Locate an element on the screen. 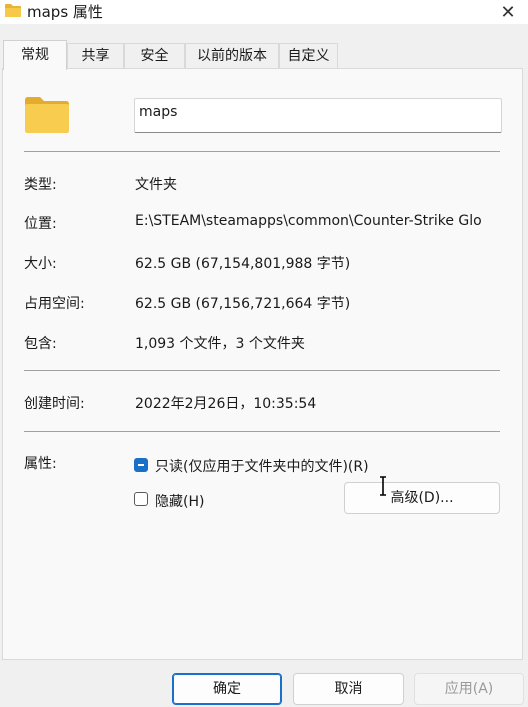 This screenshot has width=528, height=707. cancel-button: 取消 is located at coordinates (348, 689).